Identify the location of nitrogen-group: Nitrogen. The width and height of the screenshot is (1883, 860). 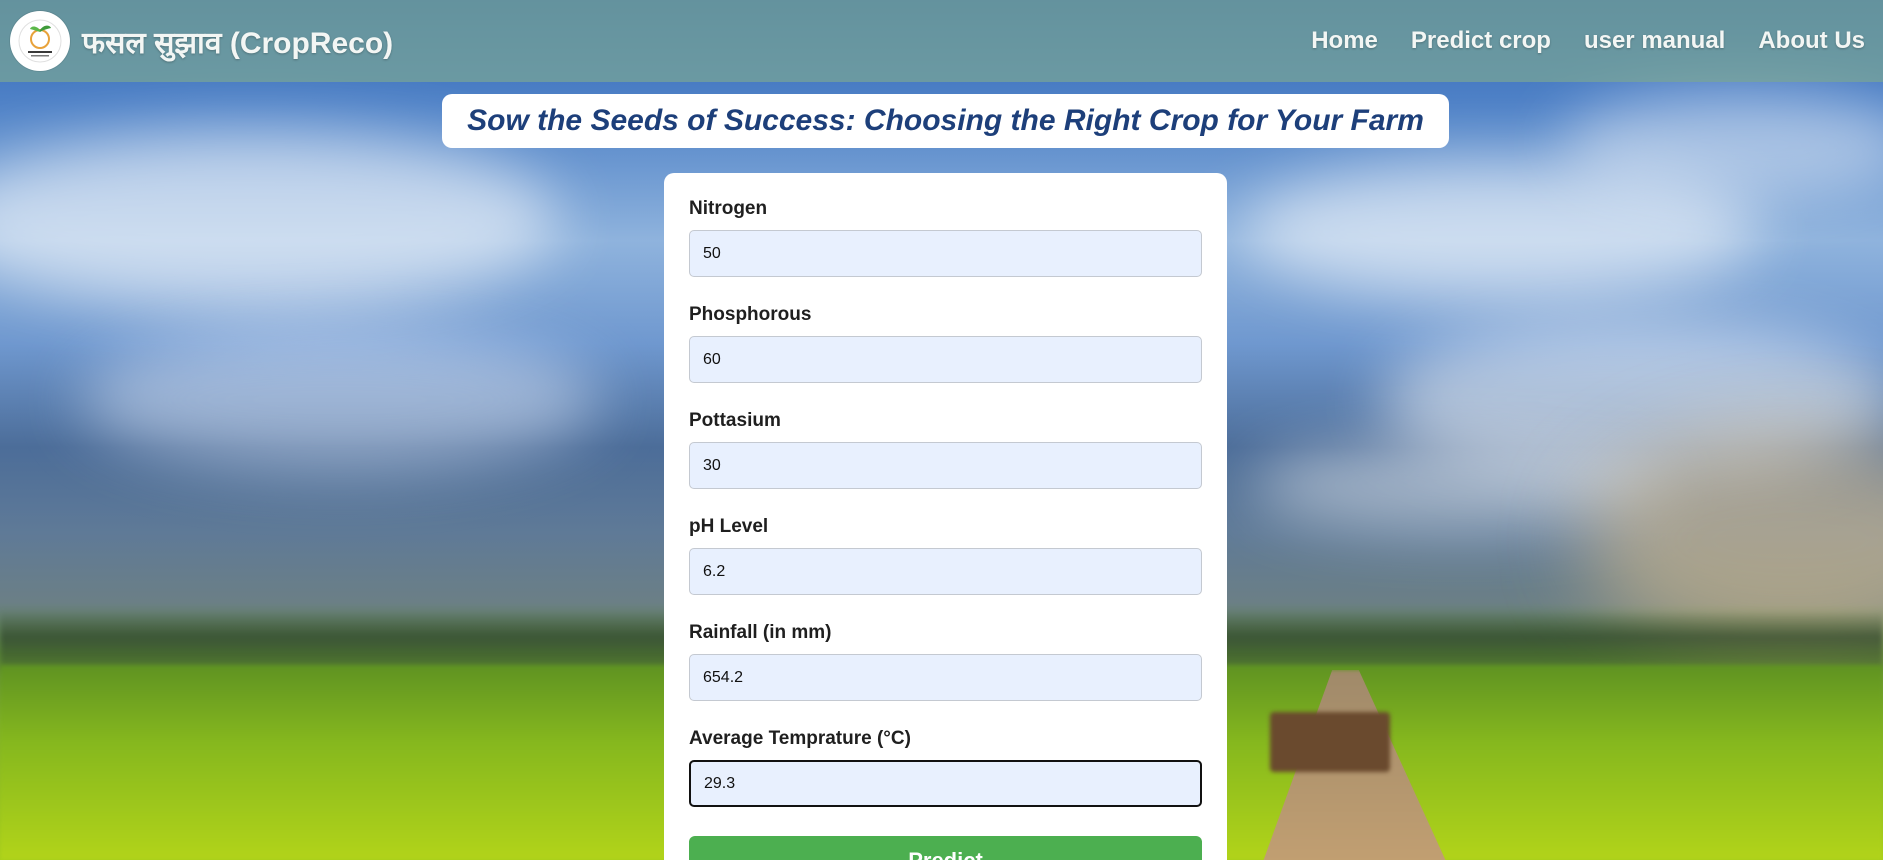
(945, 237).